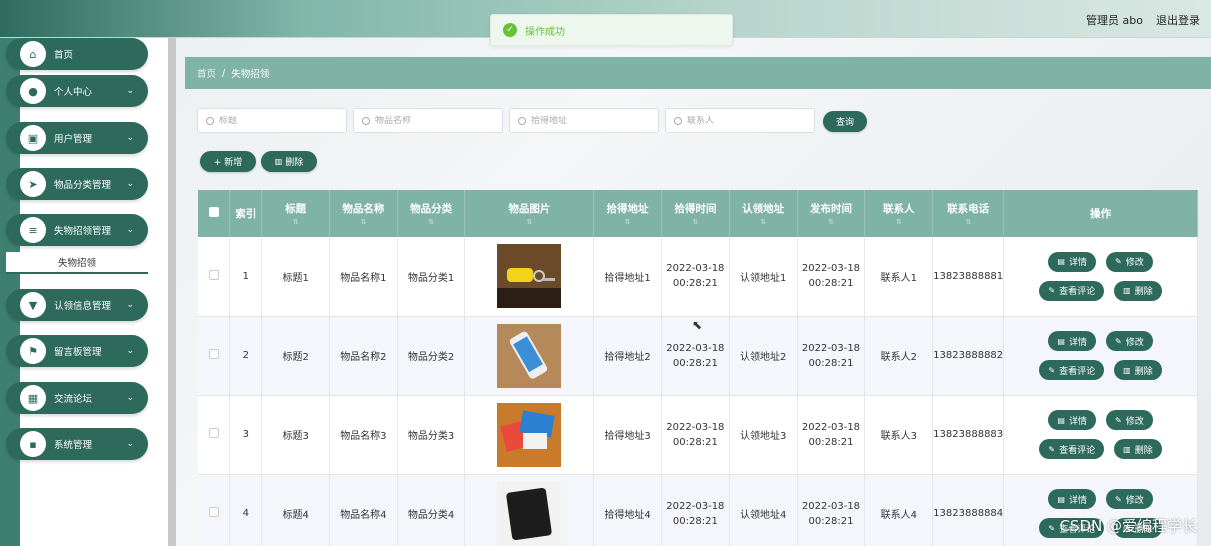 Image resolution: width=1211 pixels, height=546 pixels. Describe the element at coordinates (228, 161) in the screenshot. I see `add-button: + 新增` at that location.